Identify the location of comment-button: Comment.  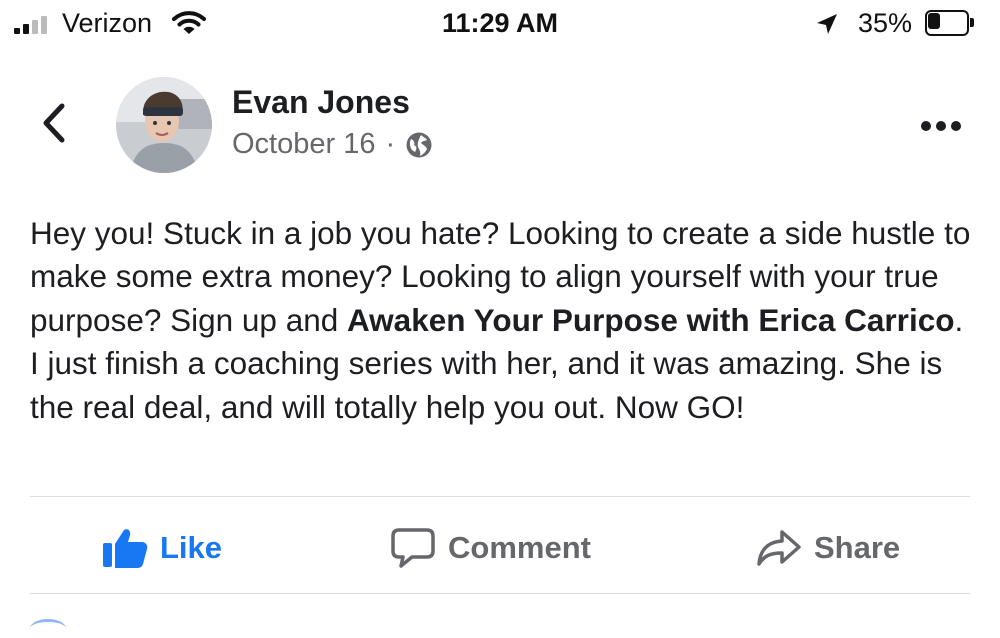
(490, 548).